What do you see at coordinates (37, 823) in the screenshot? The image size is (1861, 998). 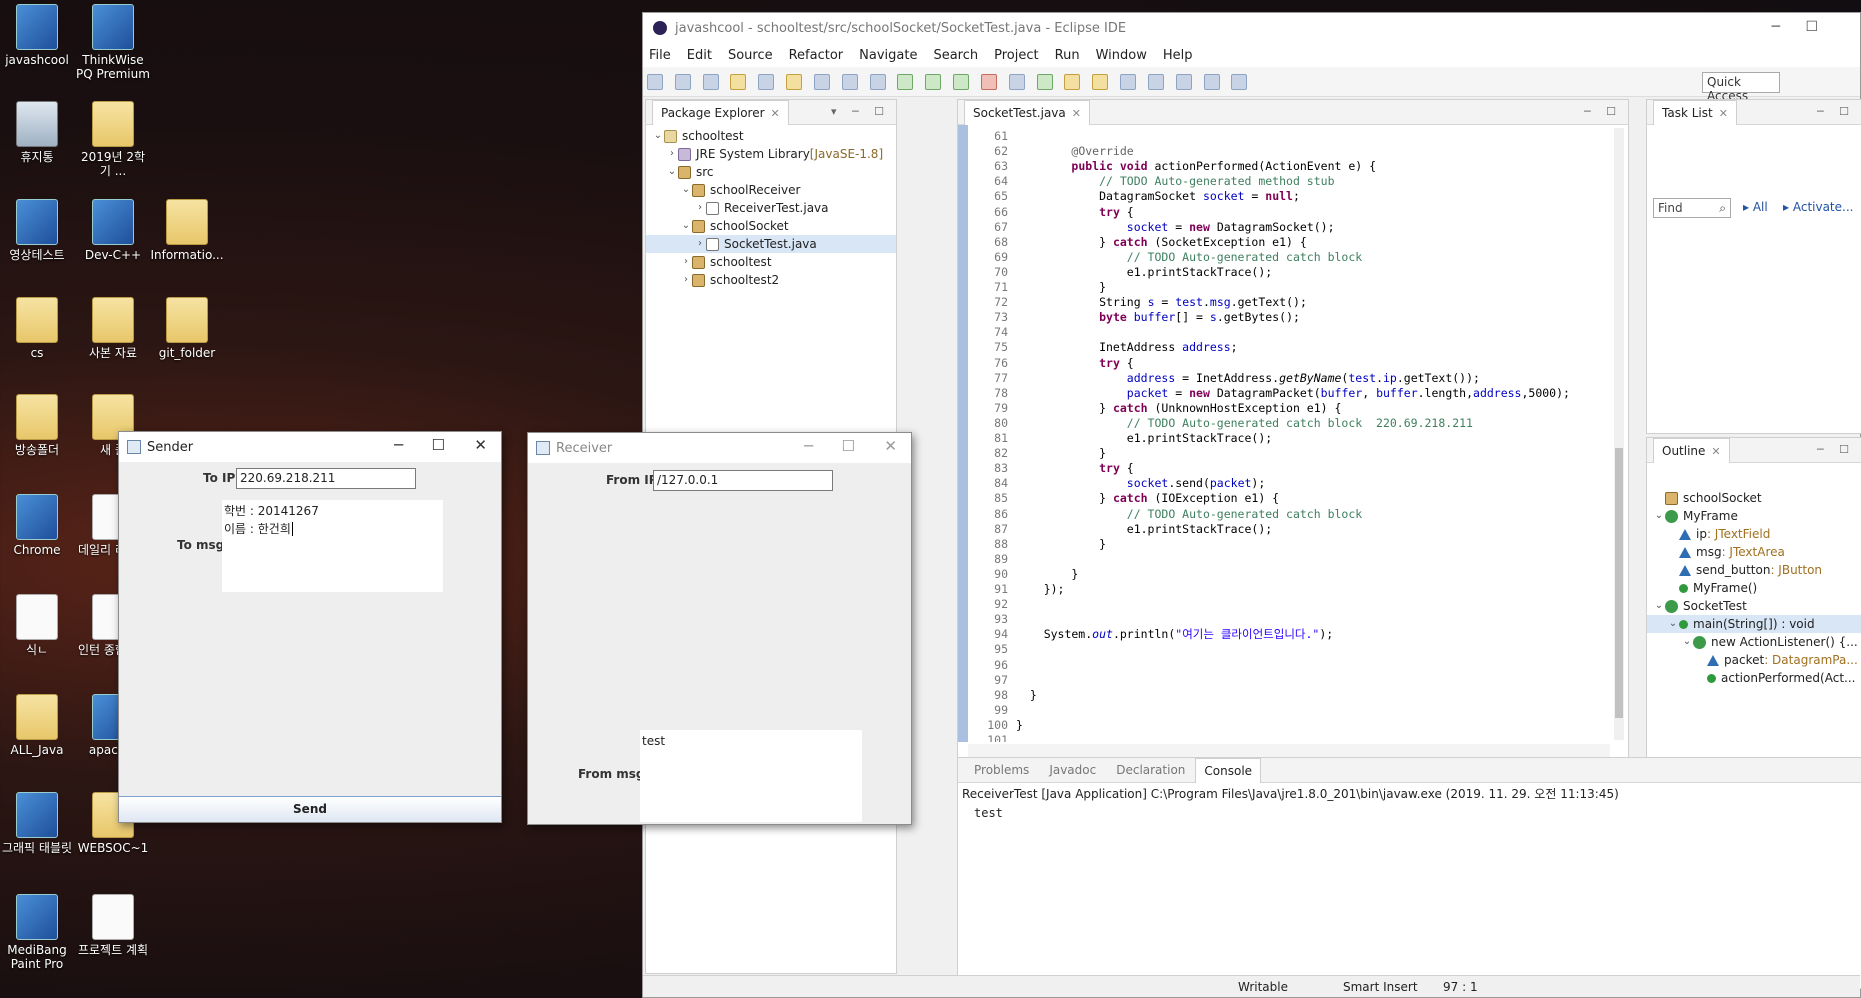 I see `desktop-icon: 그래픽 태블릿` at bounding box center [37, 823].